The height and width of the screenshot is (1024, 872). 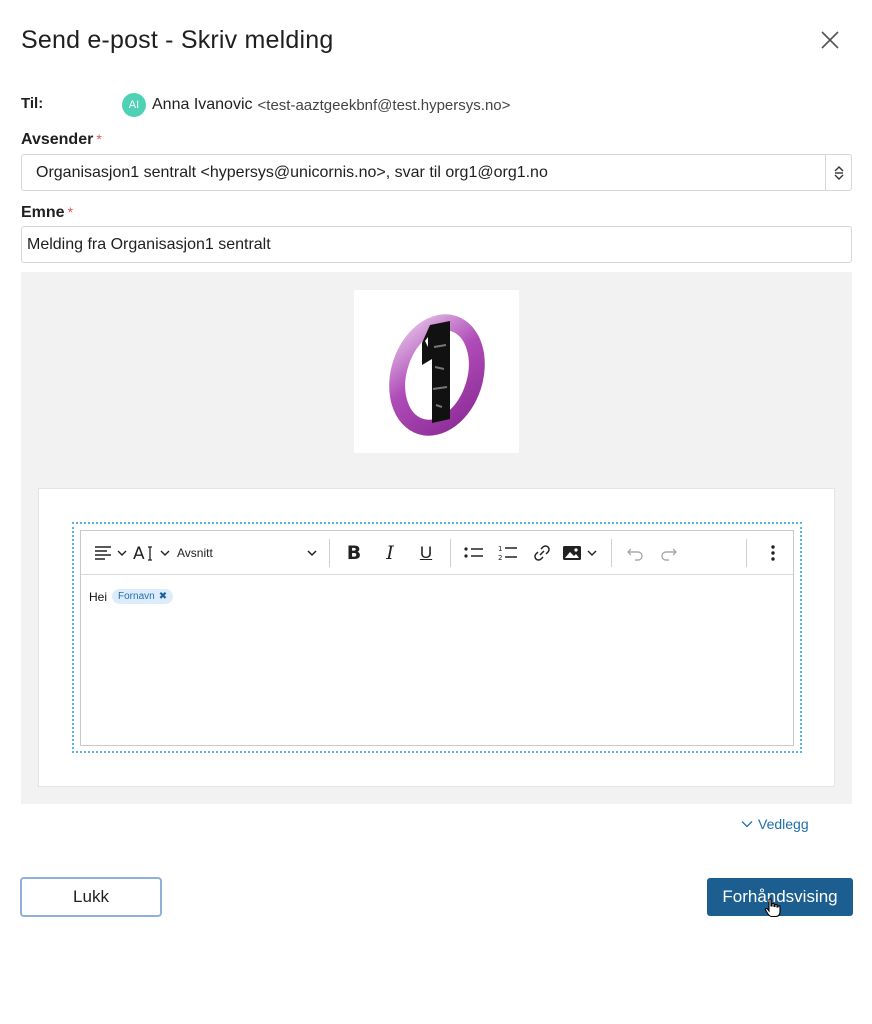 What do you see at coordinates (390, 553) in the screenshot?
I see `italic-button: I` at bounding box center [390, 553].